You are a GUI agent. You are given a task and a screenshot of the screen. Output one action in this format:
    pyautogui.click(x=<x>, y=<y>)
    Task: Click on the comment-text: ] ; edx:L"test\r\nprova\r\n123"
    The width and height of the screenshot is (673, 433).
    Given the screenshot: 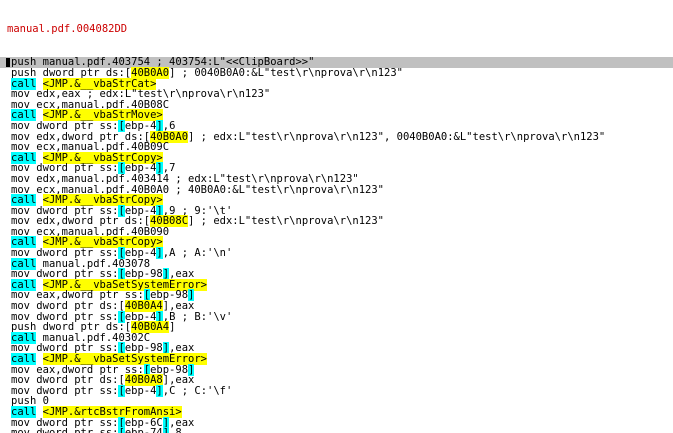 What is the action you would take?
    pyautogui.click(x=286, y=221)
    